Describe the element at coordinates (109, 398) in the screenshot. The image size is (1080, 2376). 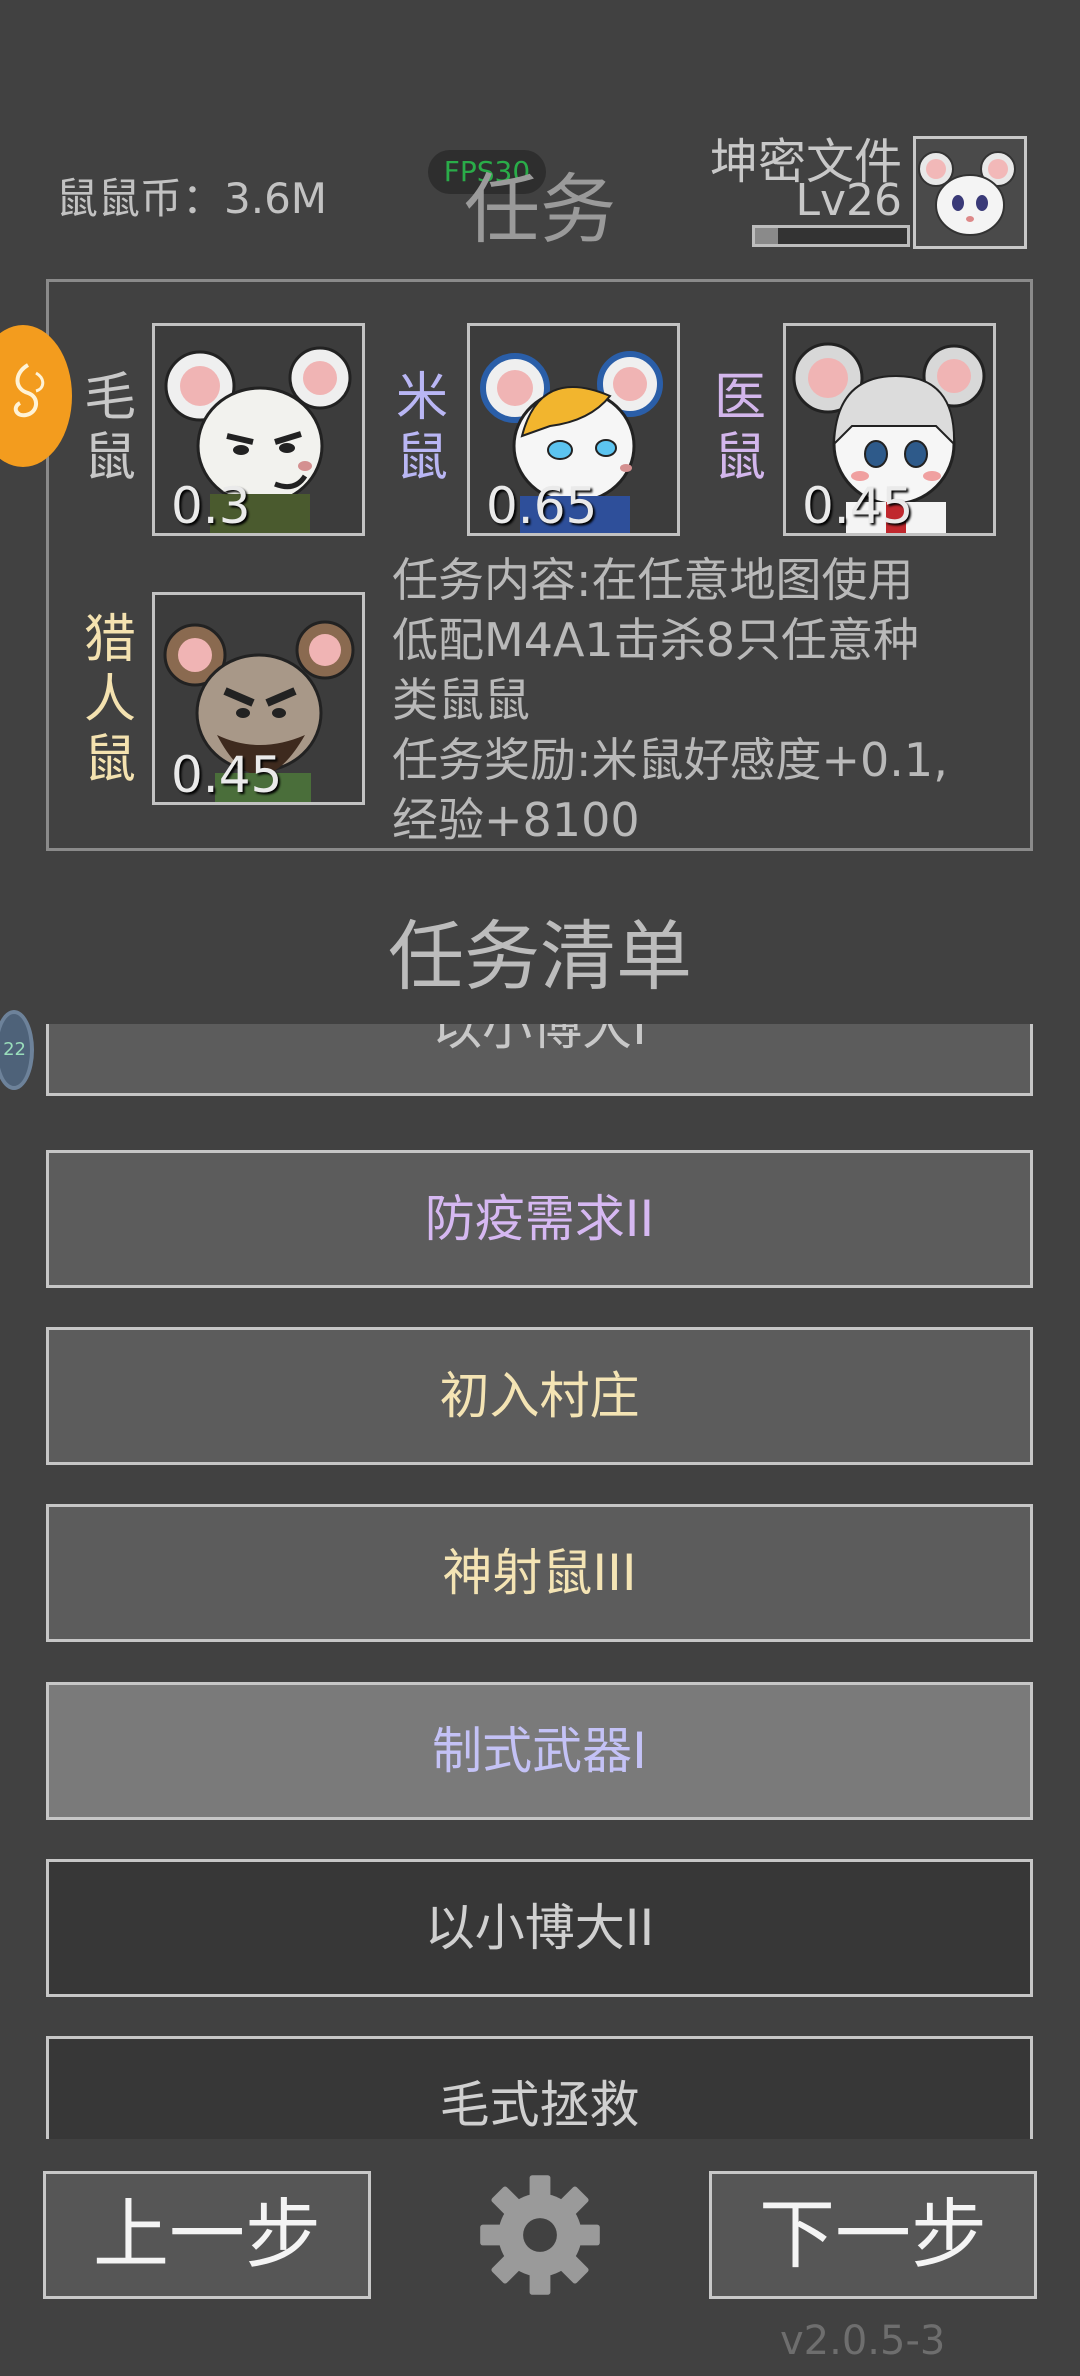
I see `character-name-char: 毛` at that location.